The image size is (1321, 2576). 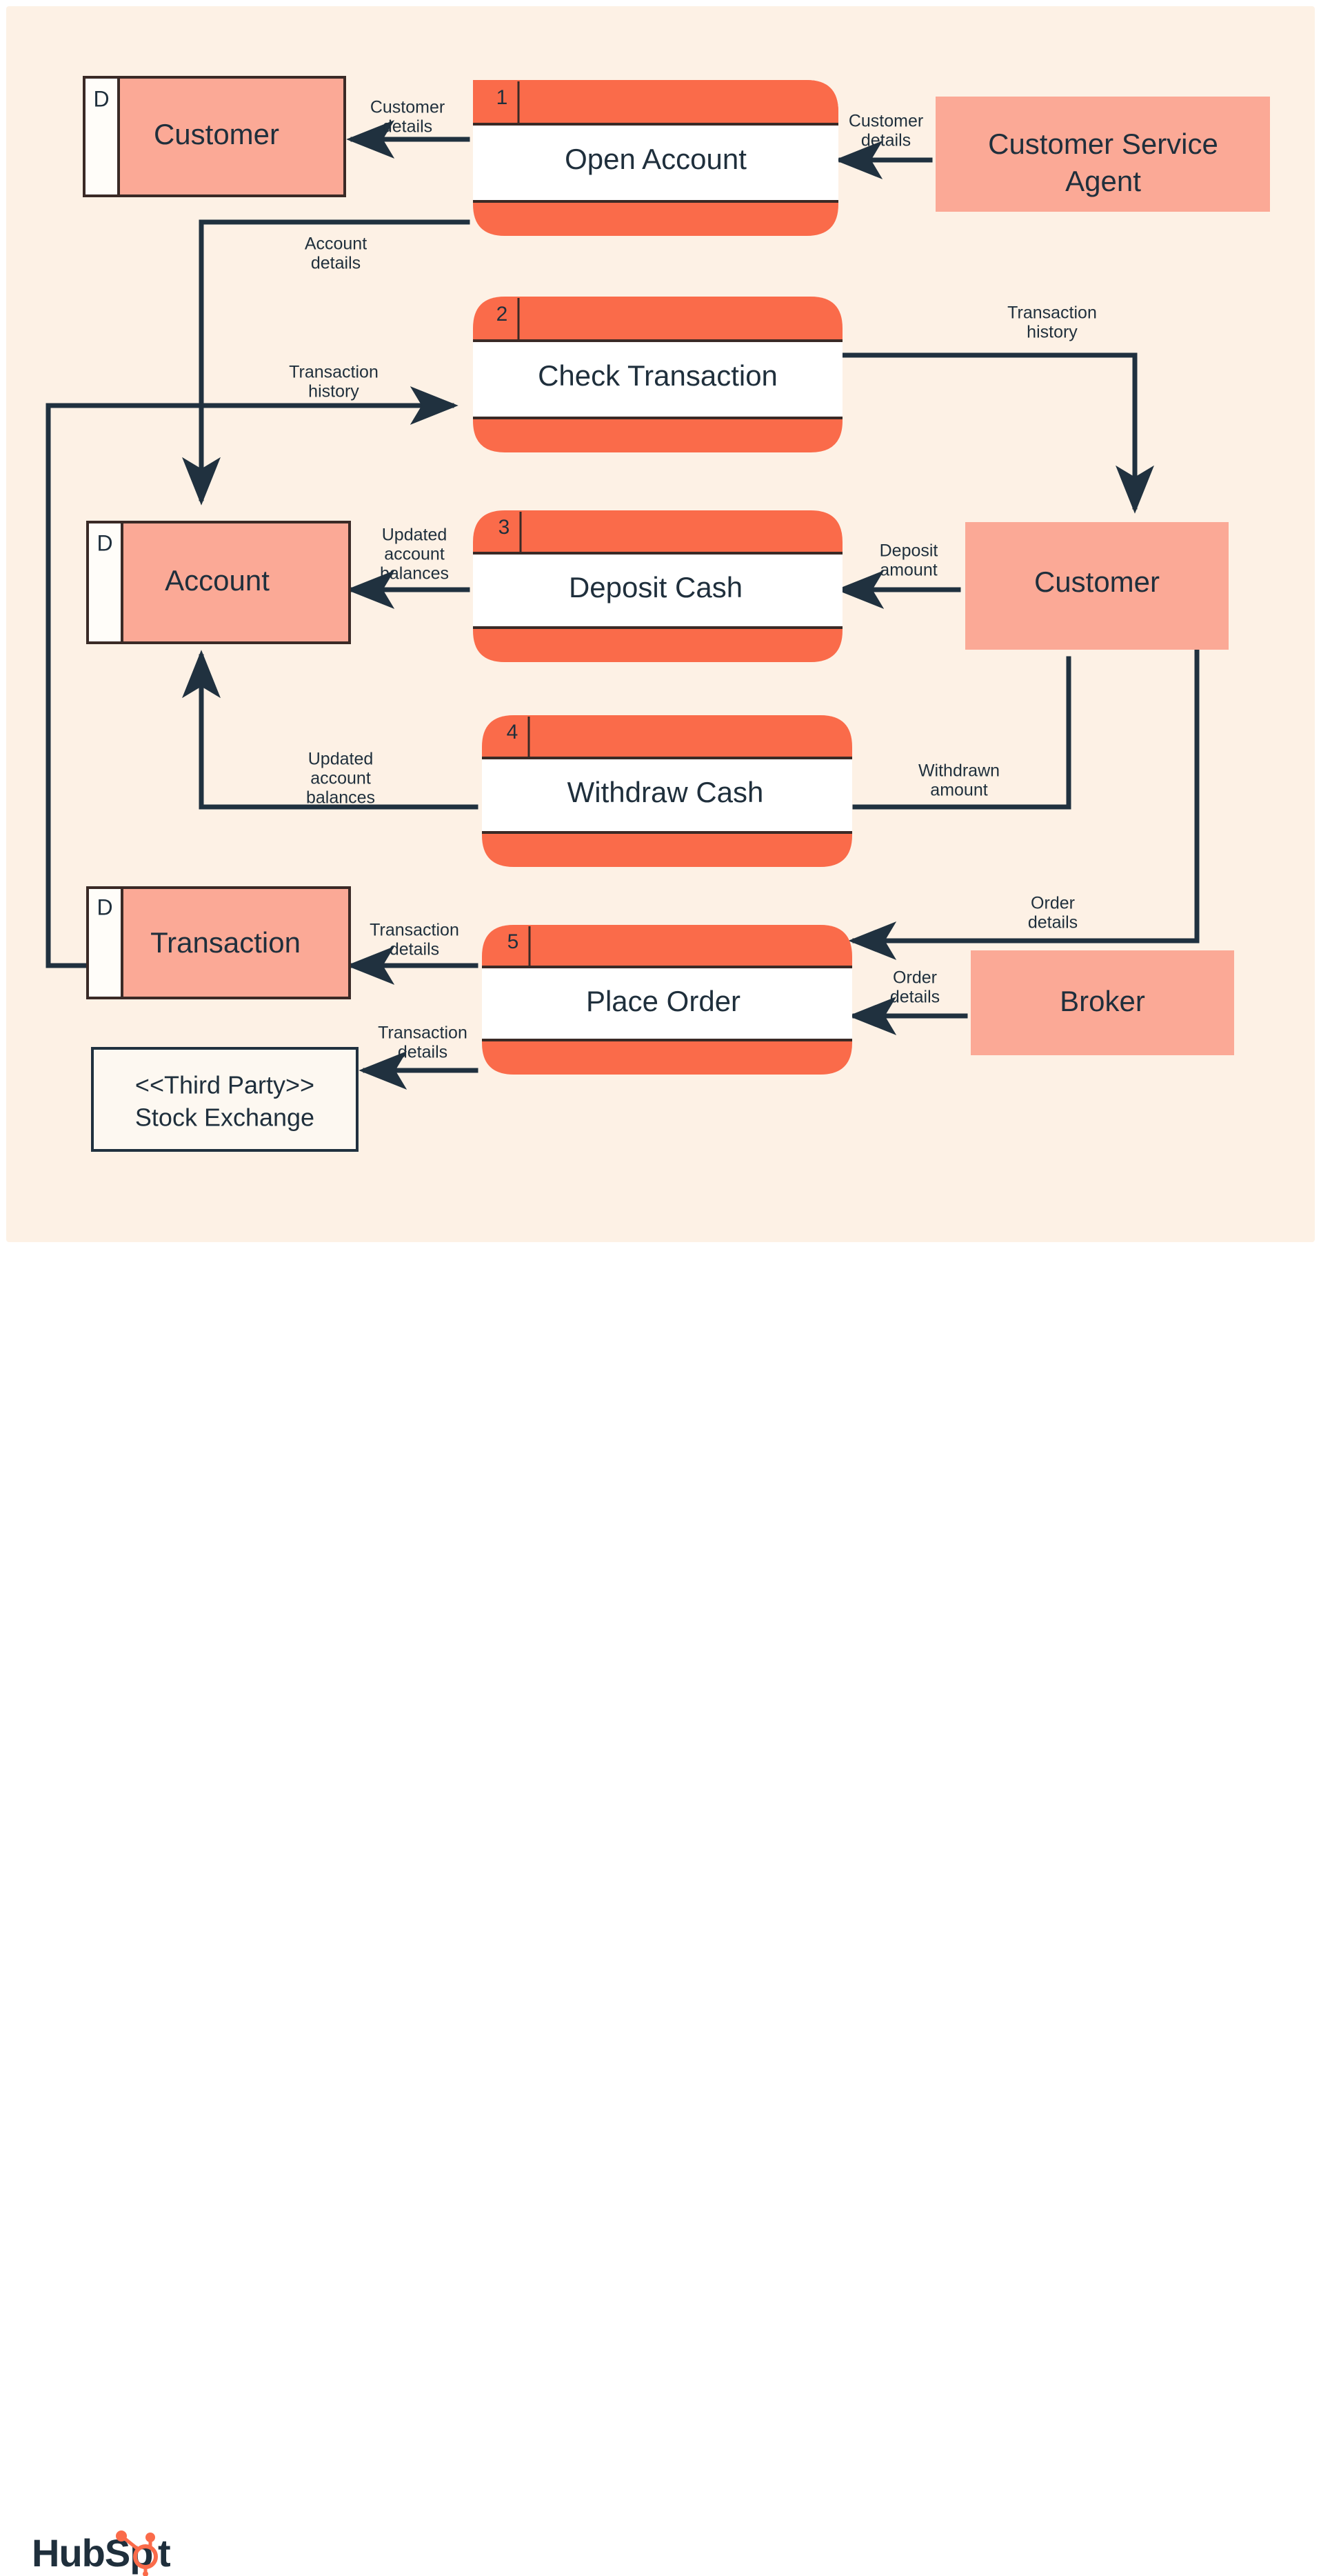 I want to click on process-check-transaction: 2 Check Transaction, so click(x=658, y=374).